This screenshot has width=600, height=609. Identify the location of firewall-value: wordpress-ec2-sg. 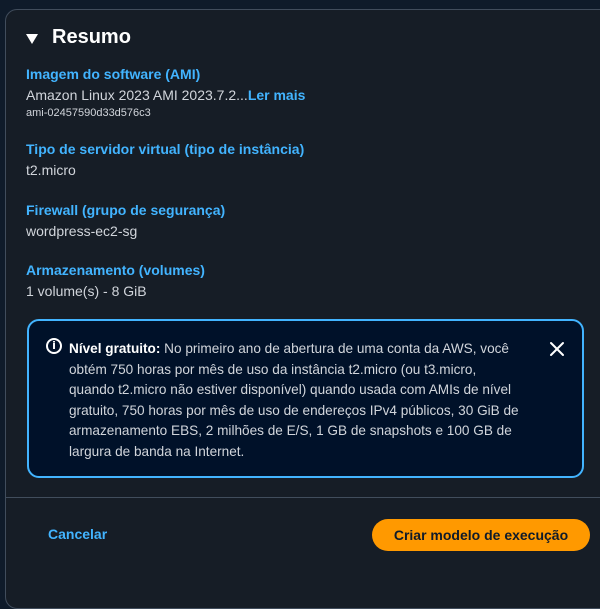
(82, 231).